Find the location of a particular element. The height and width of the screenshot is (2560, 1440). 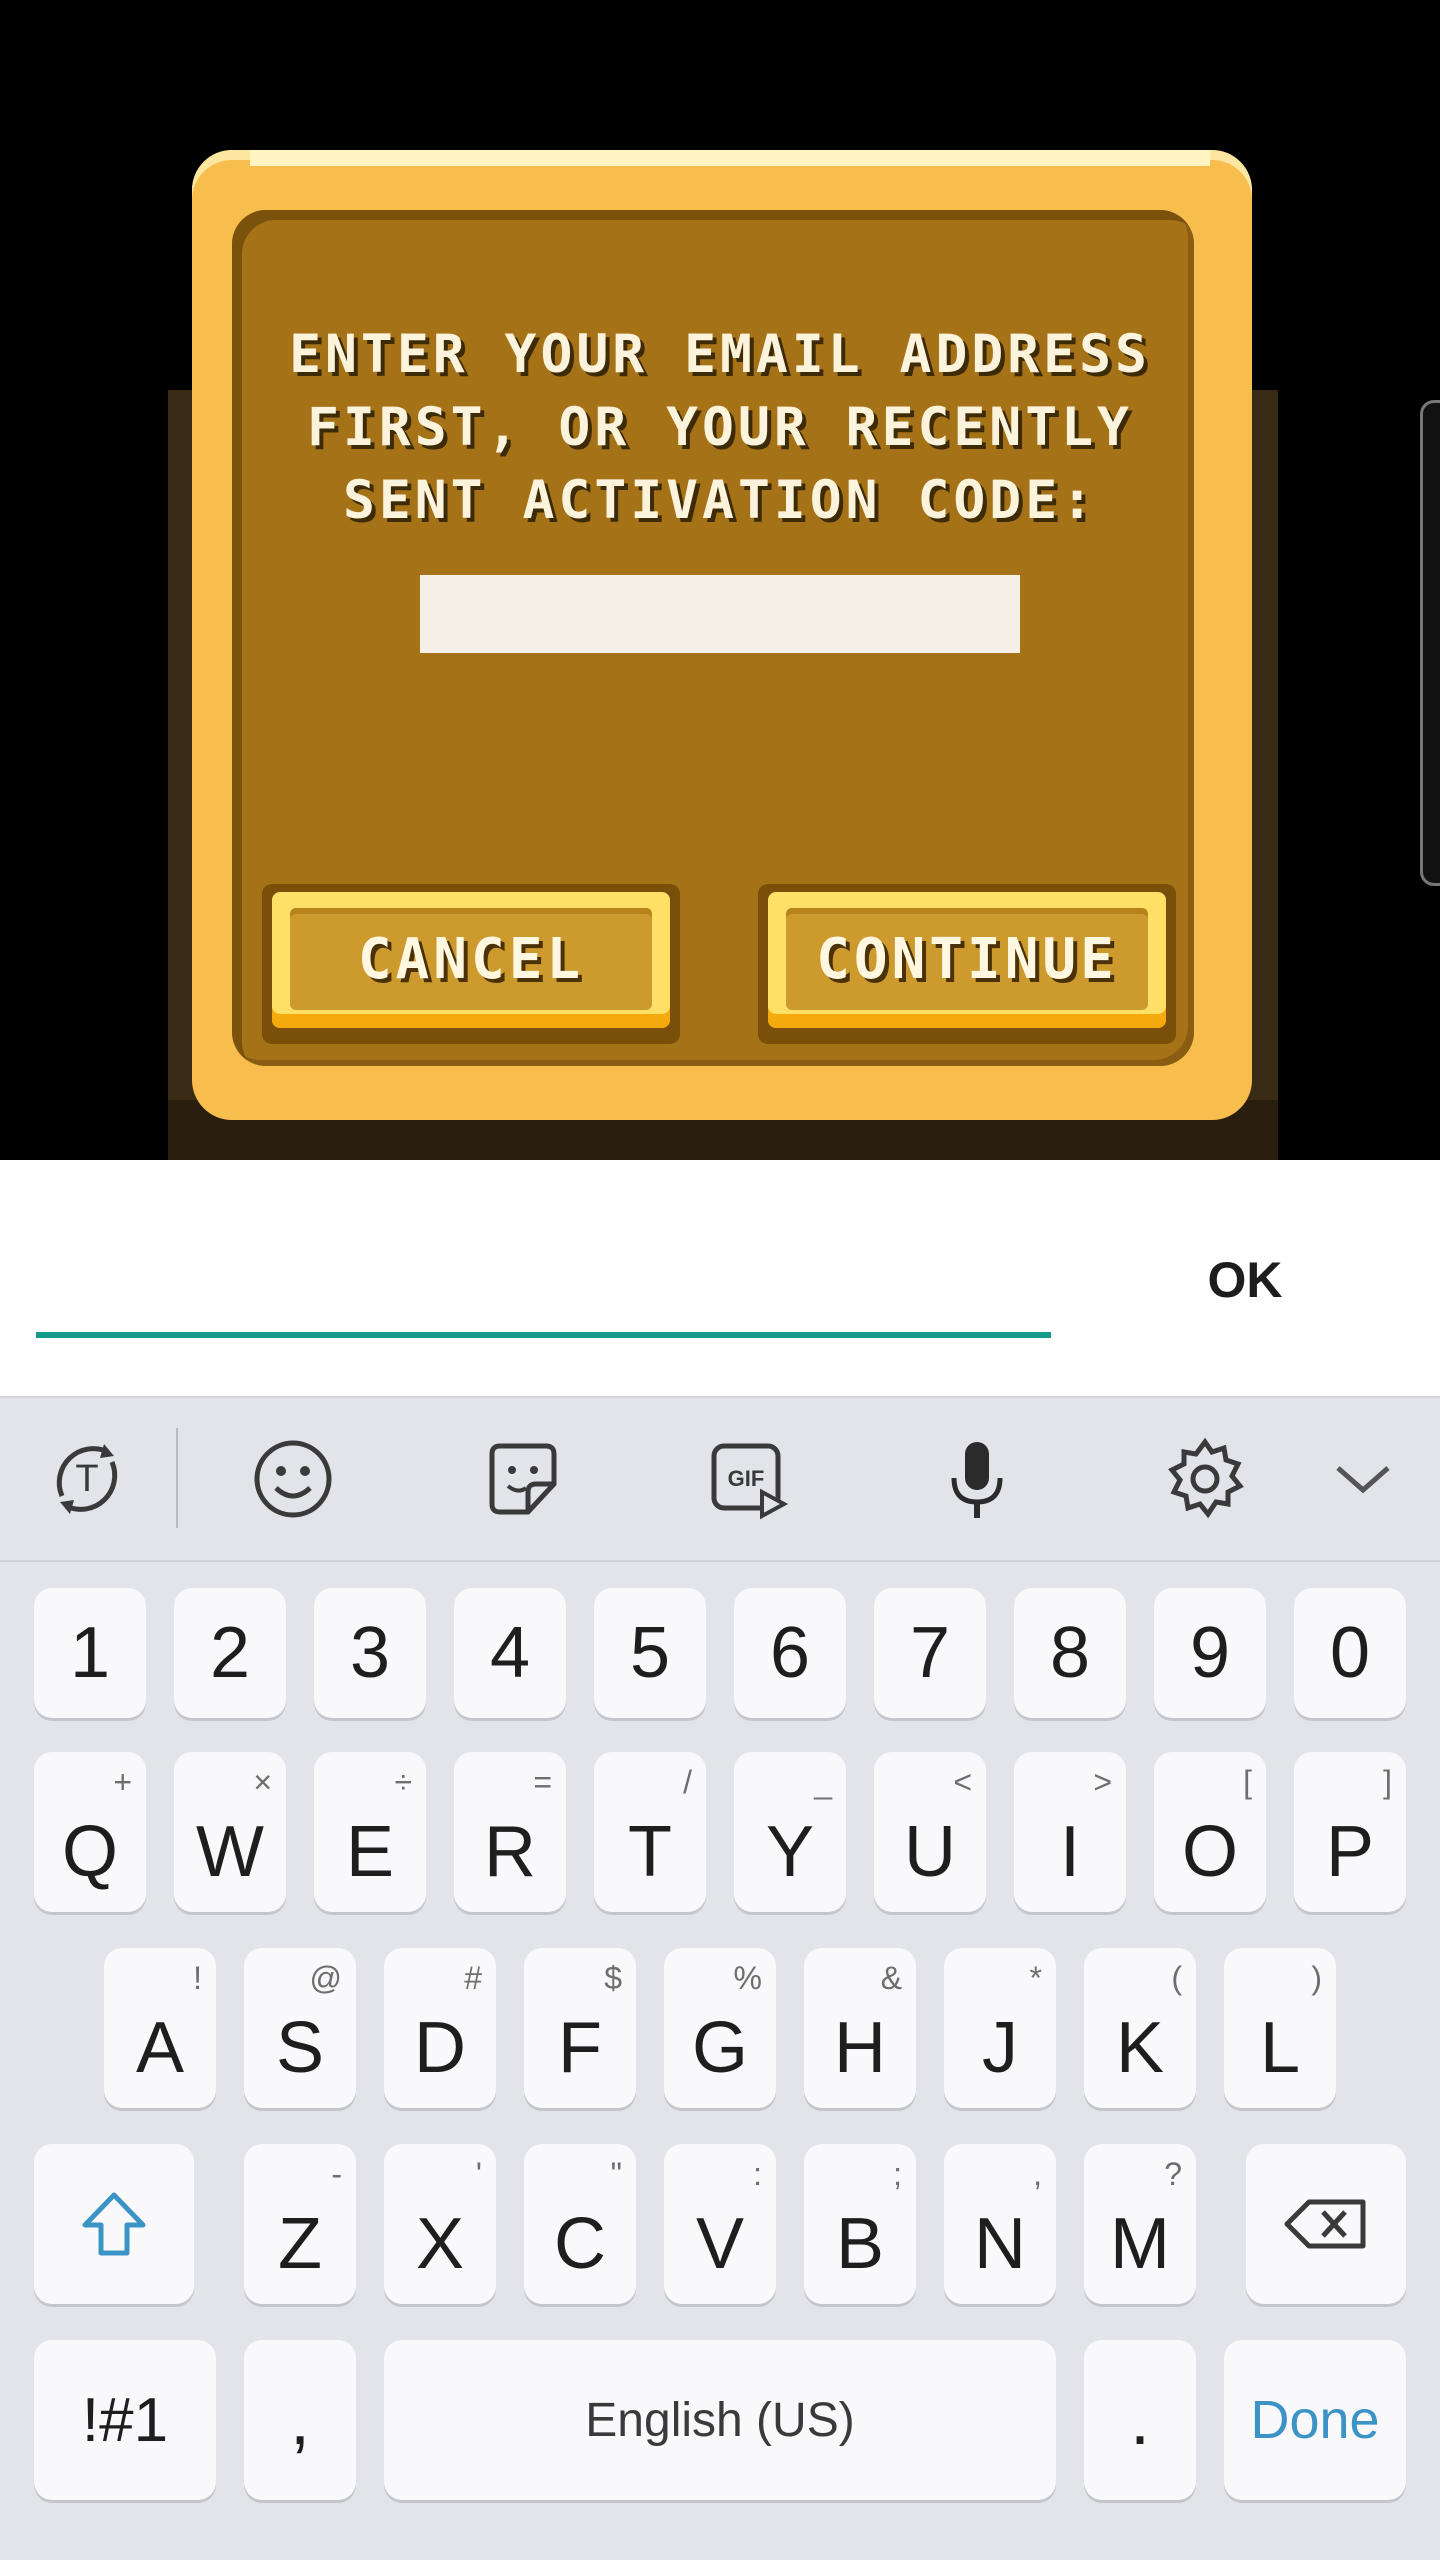

key-0: 0 is located at coordinates (1350, 1653).